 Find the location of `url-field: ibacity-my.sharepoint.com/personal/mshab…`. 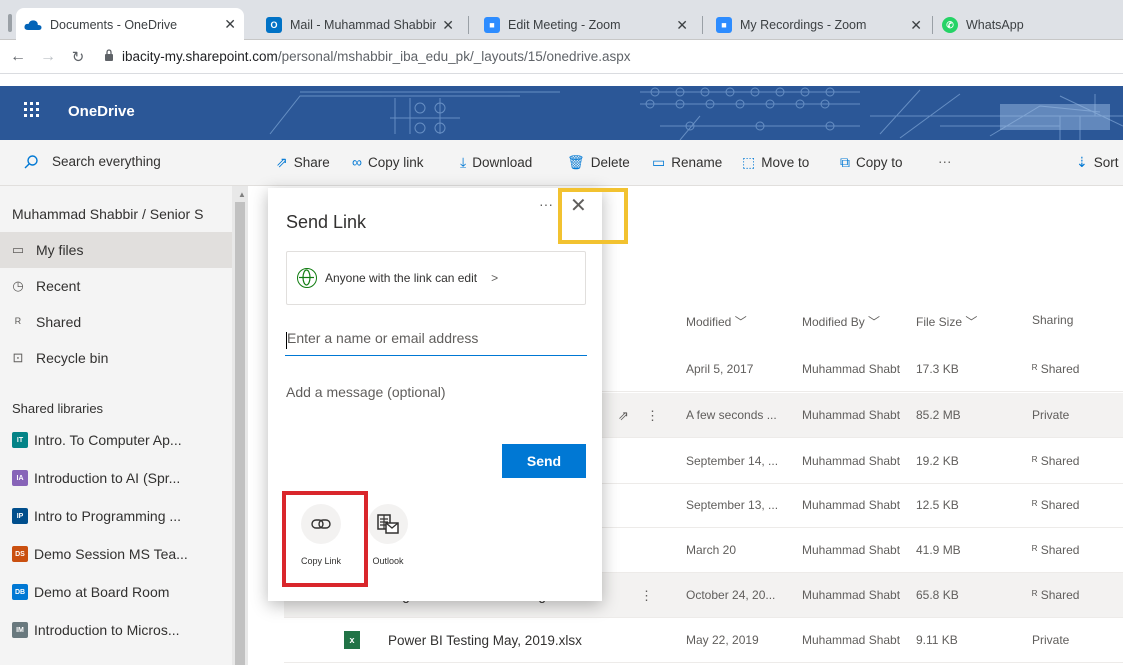

url-field: ibacity-my.sharepoint.com/personal/mshab… is located at coordinates (376, 56).